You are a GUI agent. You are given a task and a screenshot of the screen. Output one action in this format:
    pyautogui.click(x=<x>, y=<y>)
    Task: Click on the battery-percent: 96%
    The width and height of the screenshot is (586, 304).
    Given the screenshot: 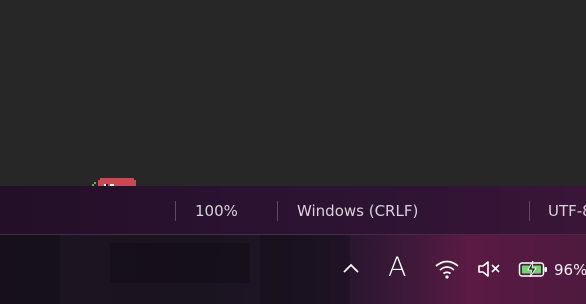 What is the action you would take?
    pyautogui.click(x=570, y=270)
    